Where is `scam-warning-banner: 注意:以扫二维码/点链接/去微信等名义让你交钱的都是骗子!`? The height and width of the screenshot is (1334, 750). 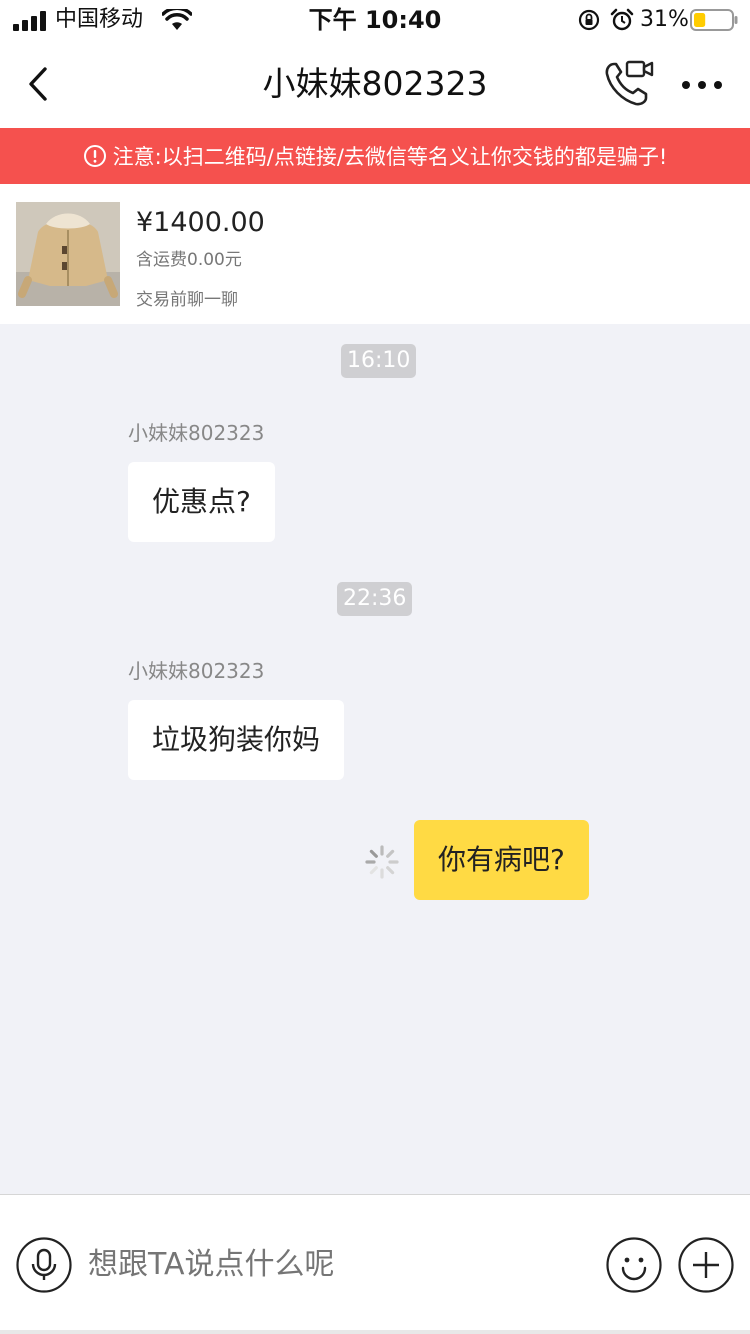
scam-warning-banner: 注意:以扫二维码/点链接/去微信等名义让你交钱的都是骗子! is located at coordinates (375, 156).